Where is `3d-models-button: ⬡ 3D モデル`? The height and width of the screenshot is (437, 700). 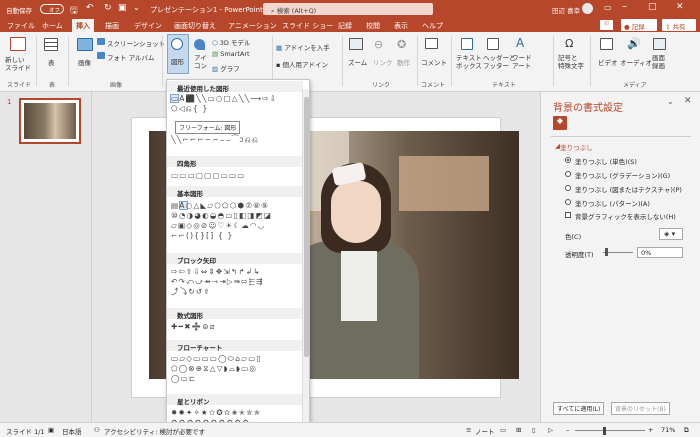
3d-models-button: ⬡ 3D モデル is located at coordinates (231, 42).